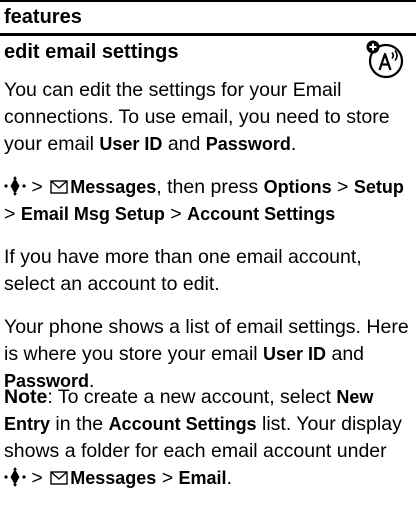 This screenshot has width=416, height=512. What do you see at coordinates (91, 52) in the screenshot?
I see `page-title: edit email settings` at bounding box center [91, 52].